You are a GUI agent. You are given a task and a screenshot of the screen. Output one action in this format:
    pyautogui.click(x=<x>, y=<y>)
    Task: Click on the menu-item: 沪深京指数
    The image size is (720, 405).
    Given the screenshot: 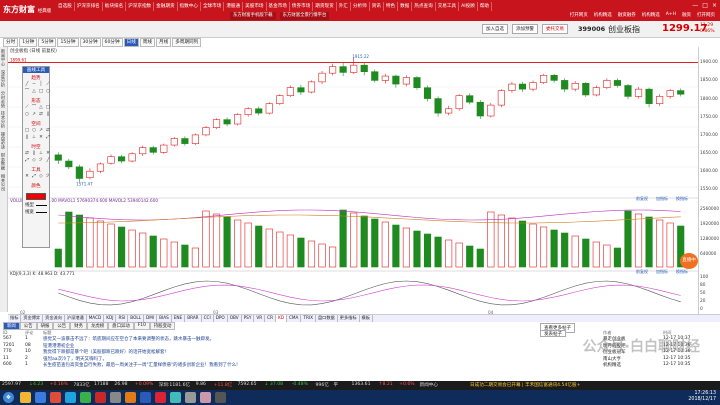 What is the action you would take?
    pyautogui.click(x=140, y=6)
    